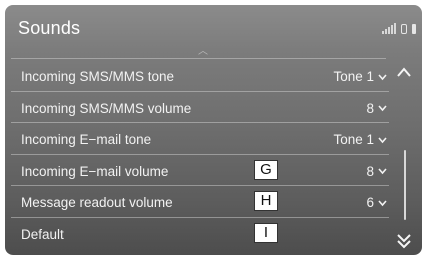  I want to click on battery-icon, so click(414, 29).